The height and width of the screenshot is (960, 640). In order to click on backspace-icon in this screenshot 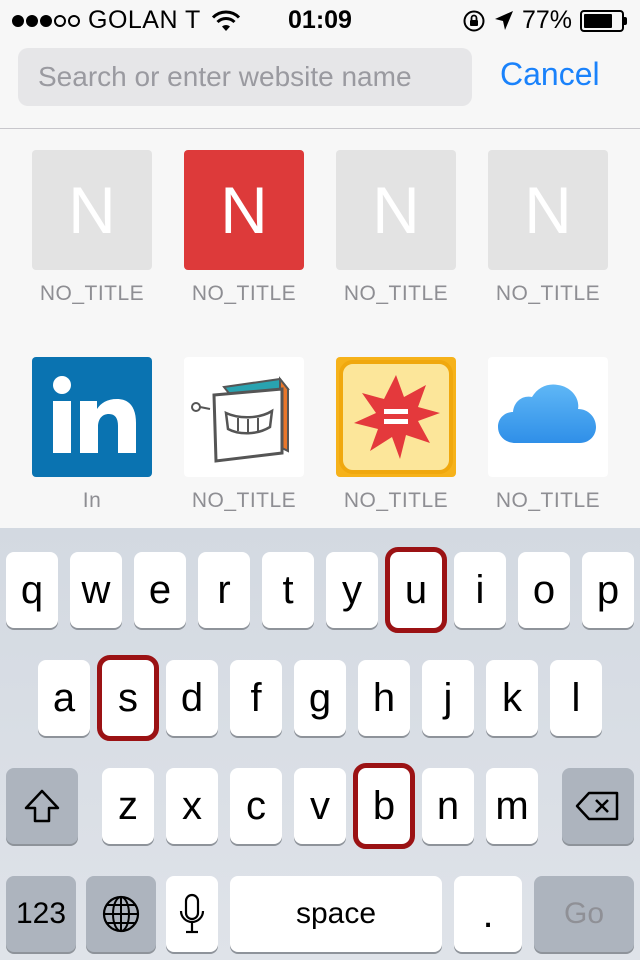, I will do `click(597, 806)`.